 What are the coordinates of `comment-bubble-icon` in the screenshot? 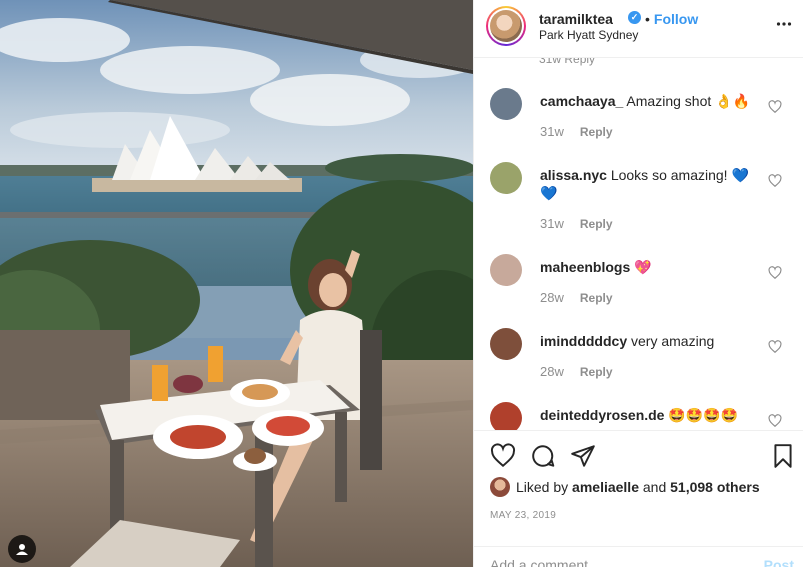 It's located at (543, 456).